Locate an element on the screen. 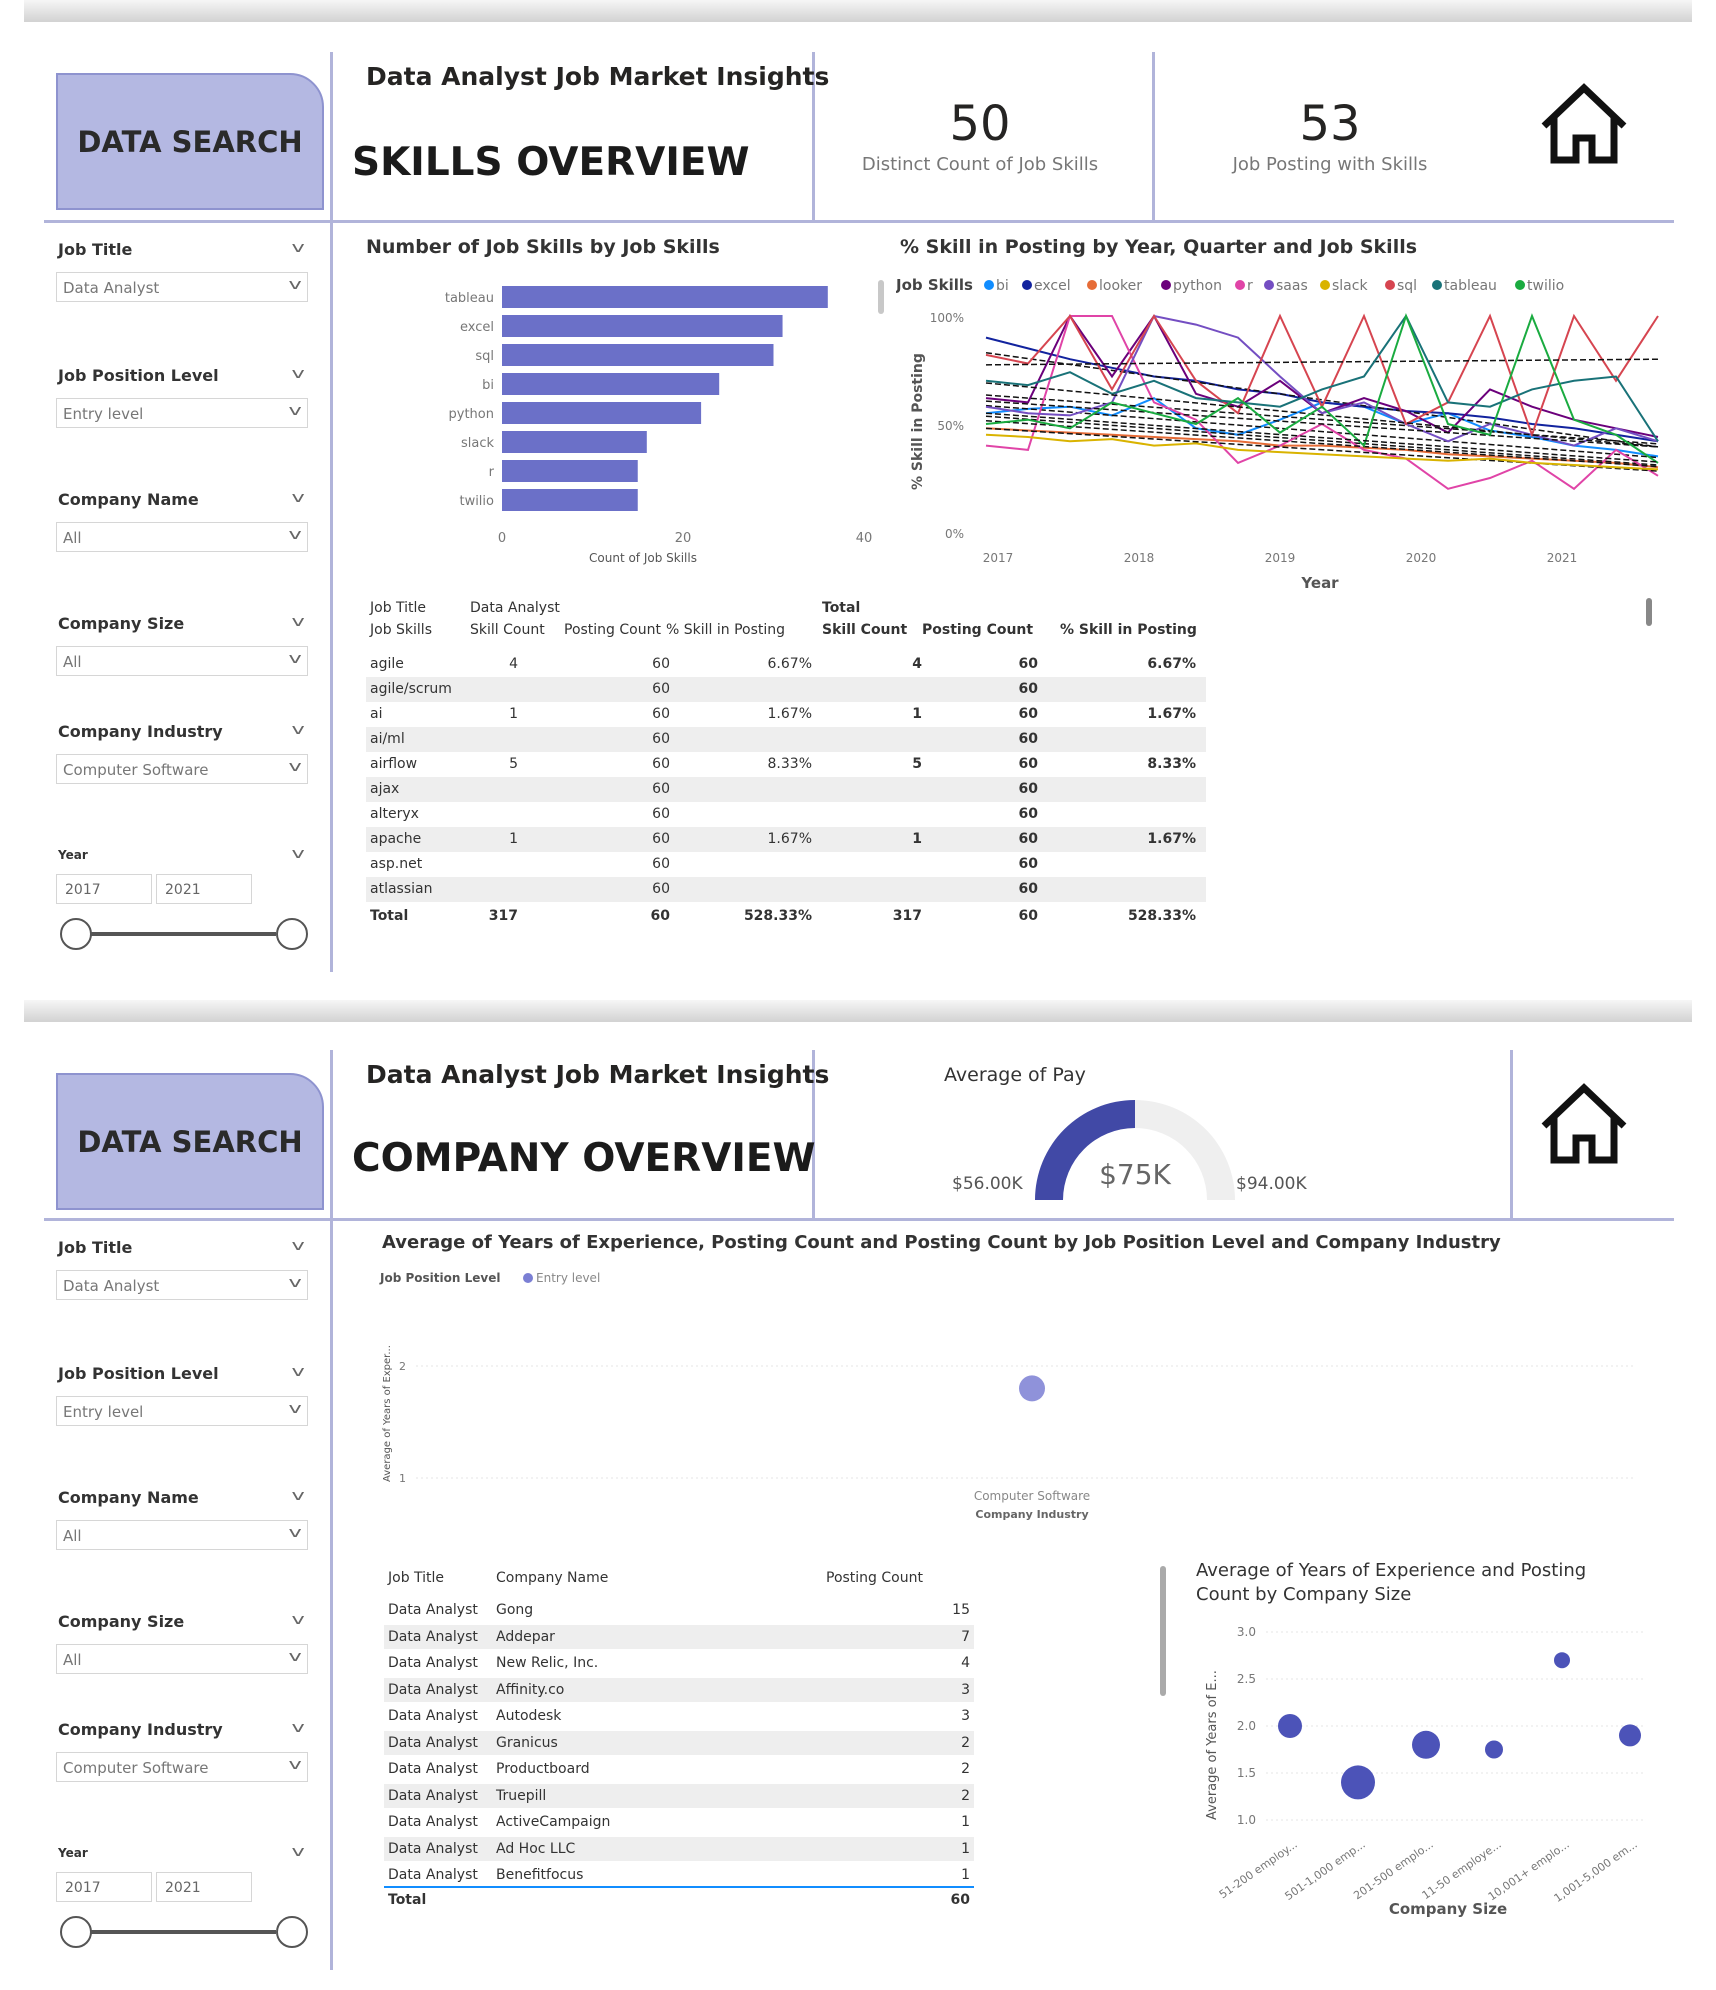  x-tick-label: 2020 is located at coordinates (1421, 558).